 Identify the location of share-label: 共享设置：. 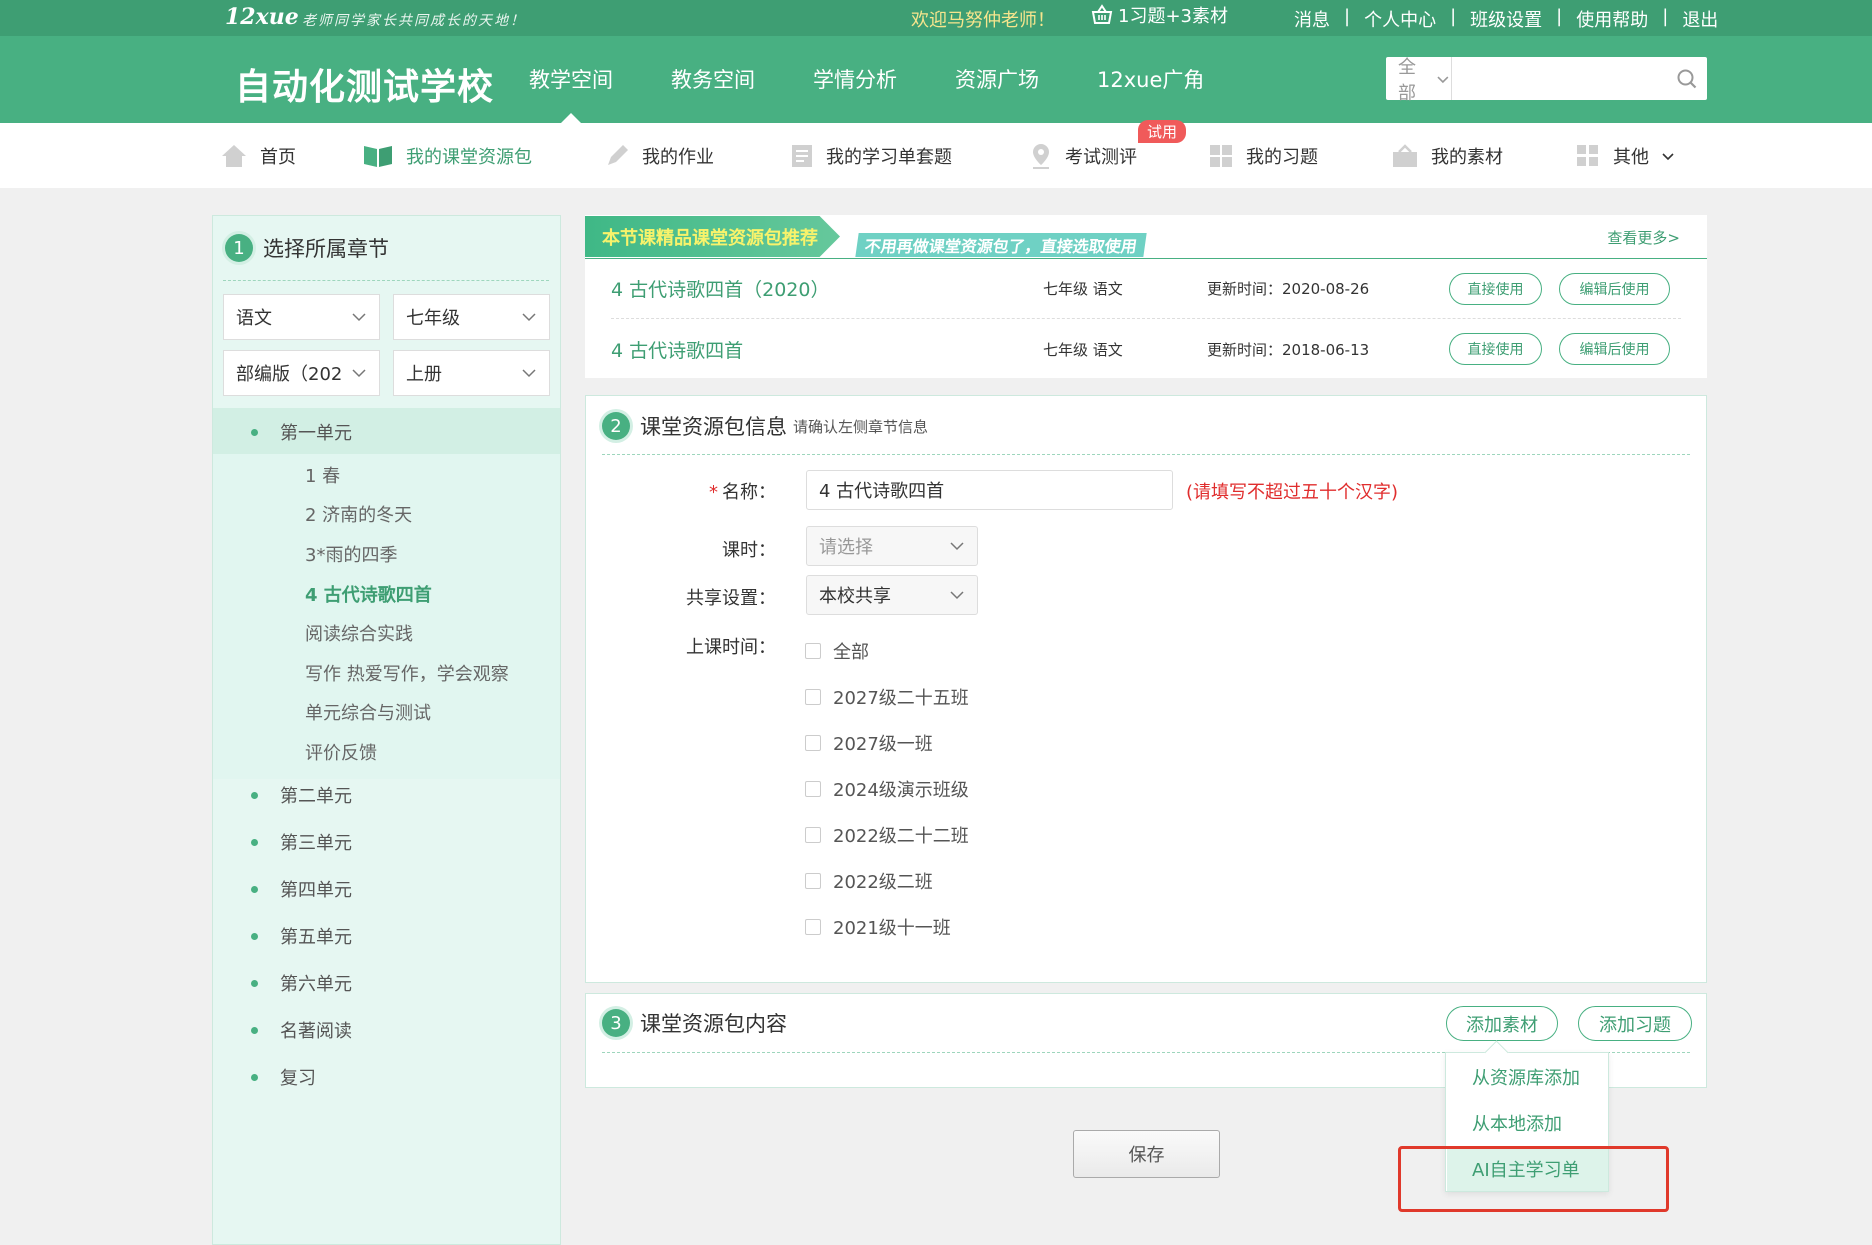
(731, 598).